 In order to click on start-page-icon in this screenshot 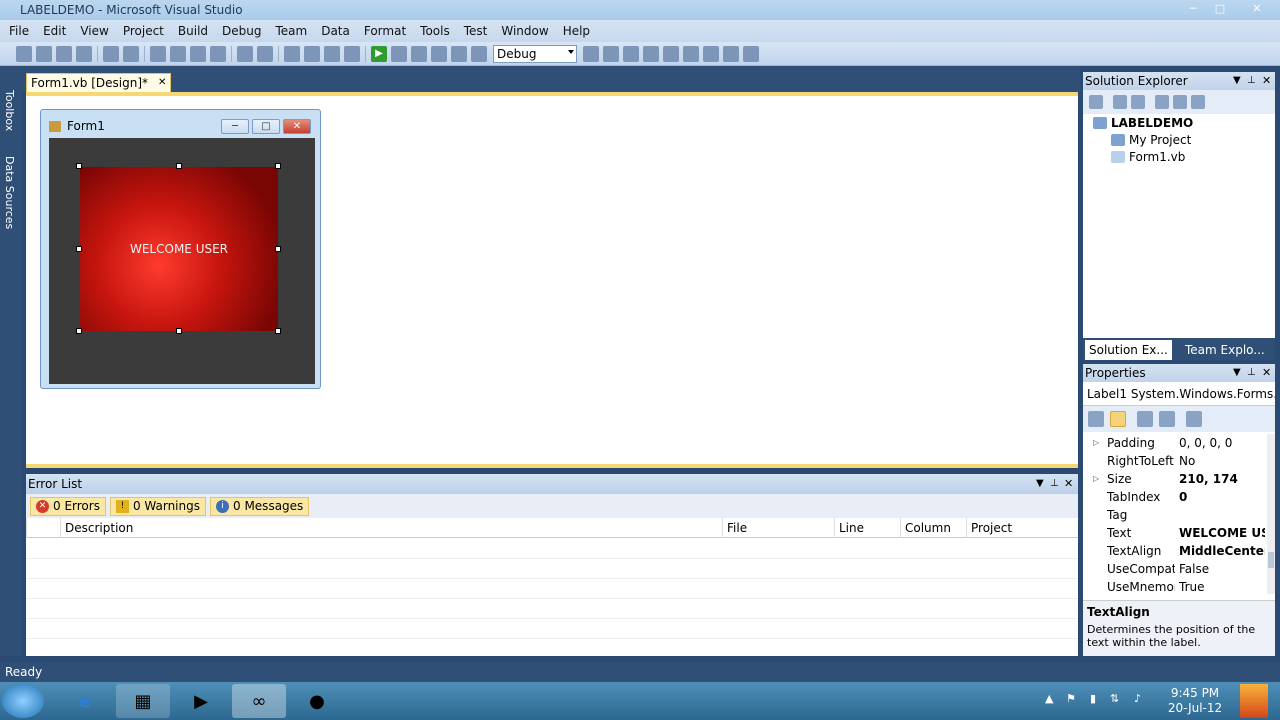, I will do `click(711, 53)`.